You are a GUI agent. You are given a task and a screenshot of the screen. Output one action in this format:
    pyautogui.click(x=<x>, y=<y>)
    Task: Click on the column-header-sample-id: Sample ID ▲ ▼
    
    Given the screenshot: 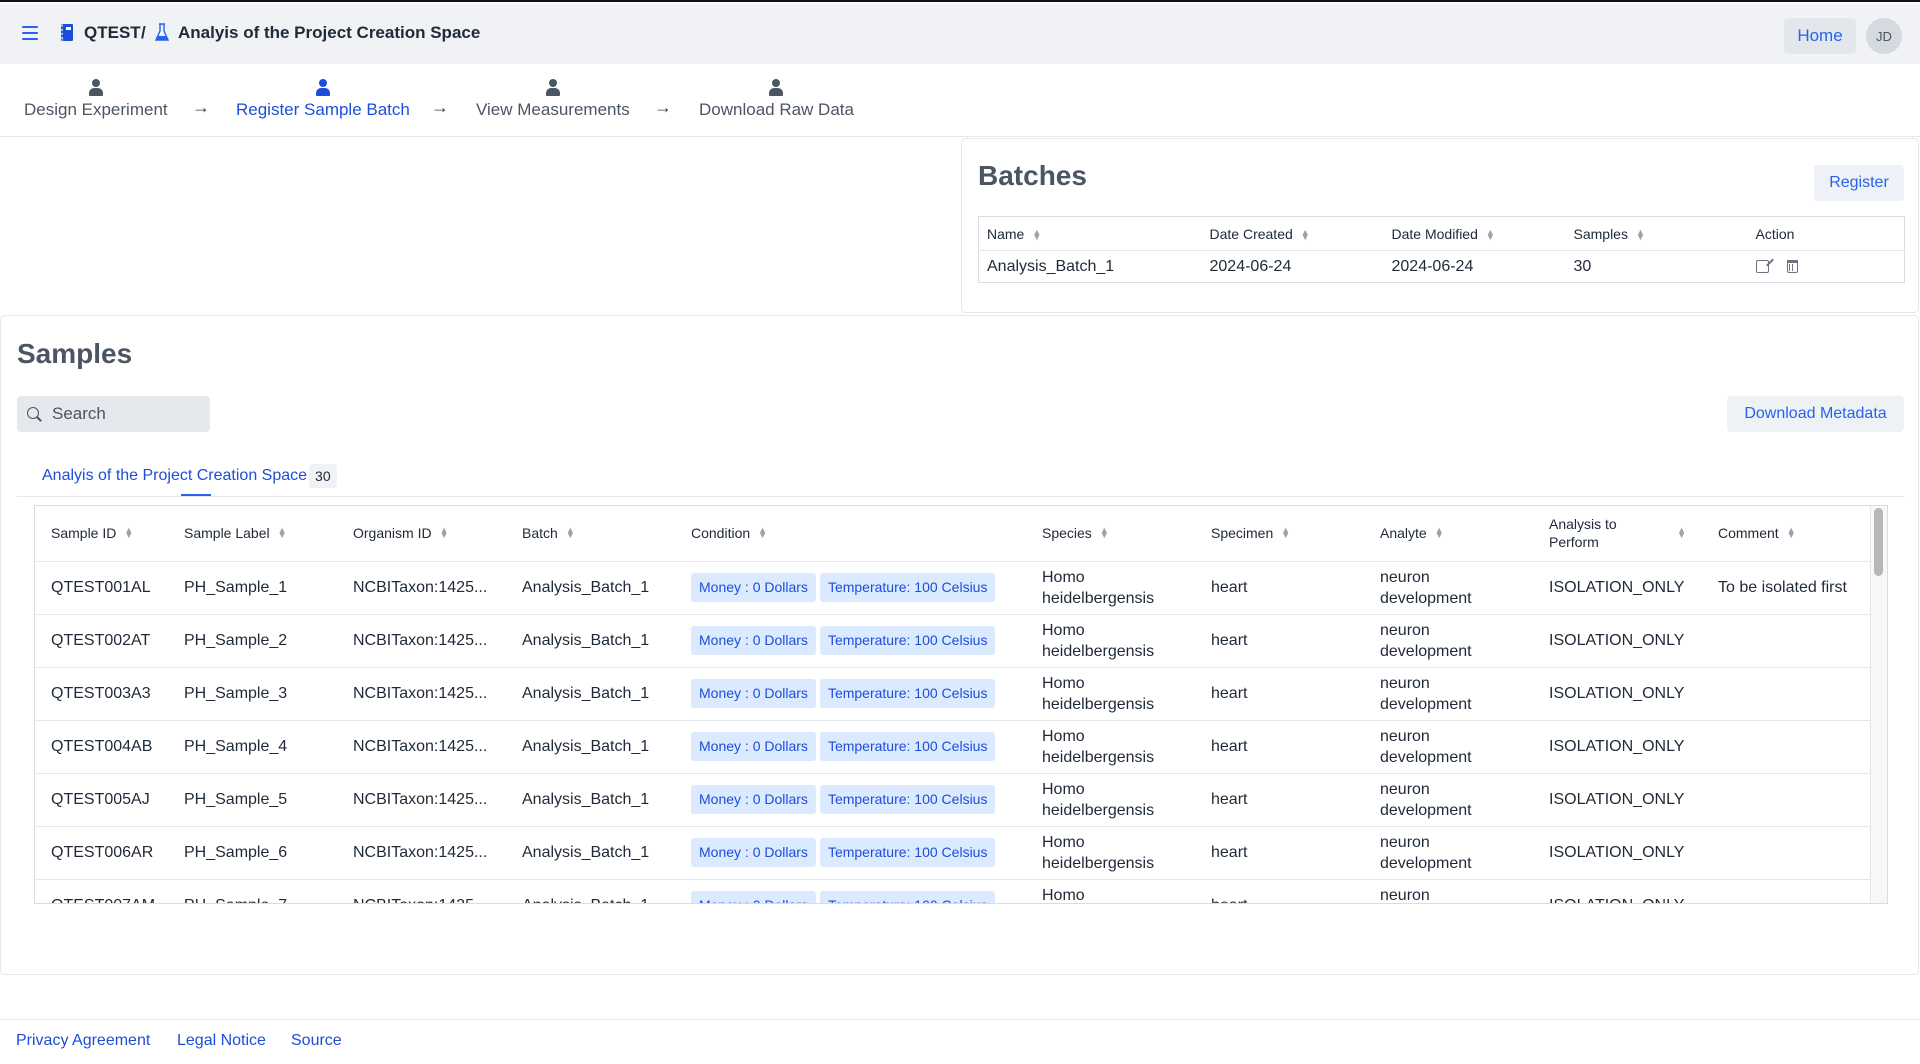 What is the action you would take?
    pyautogui.click(x=101, y=534)
    